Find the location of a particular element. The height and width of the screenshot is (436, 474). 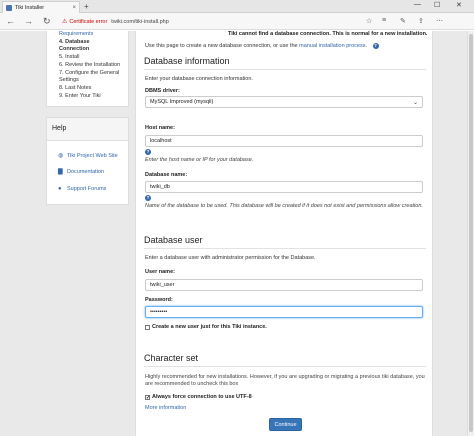

scrollbar-thumb is located at coordinates (471, 233).